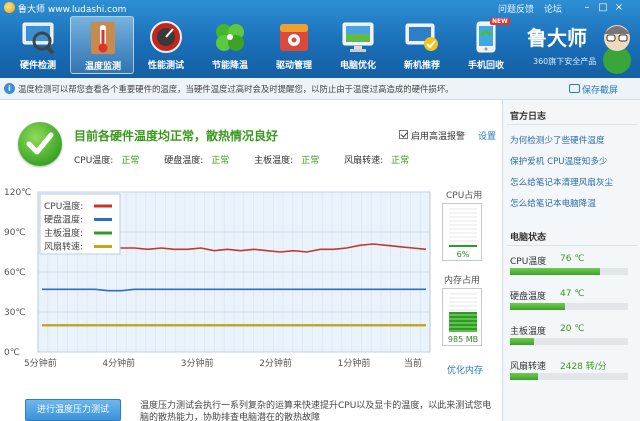  Describe the element at coordinates (275, 363) in the screenshot. I see `x-tick-label: 2分钟前` at that location.